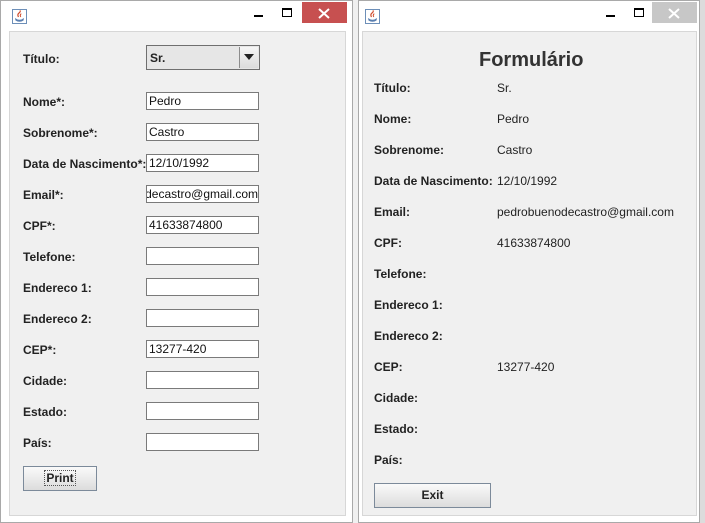 Image resolution: width=705 pixels, height=523 pixels. I want to click on out-sobrenome-label: Sobrenome:, so click(409, 150).